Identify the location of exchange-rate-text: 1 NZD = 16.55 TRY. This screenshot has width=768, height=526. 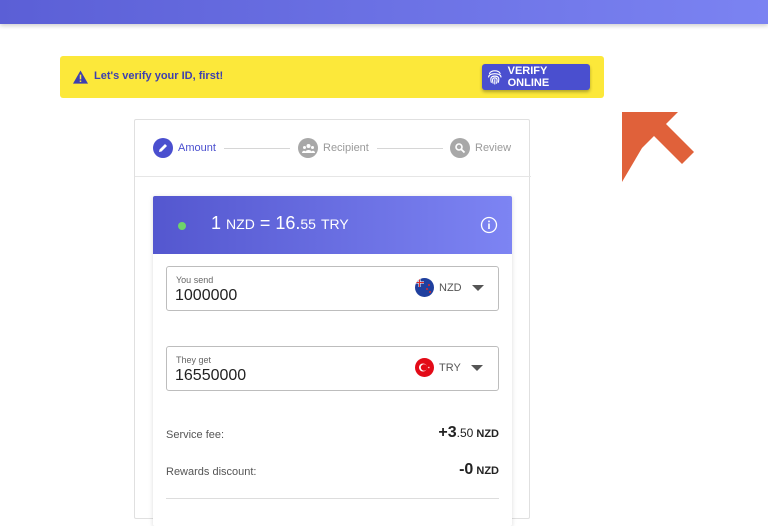
(280, 223).